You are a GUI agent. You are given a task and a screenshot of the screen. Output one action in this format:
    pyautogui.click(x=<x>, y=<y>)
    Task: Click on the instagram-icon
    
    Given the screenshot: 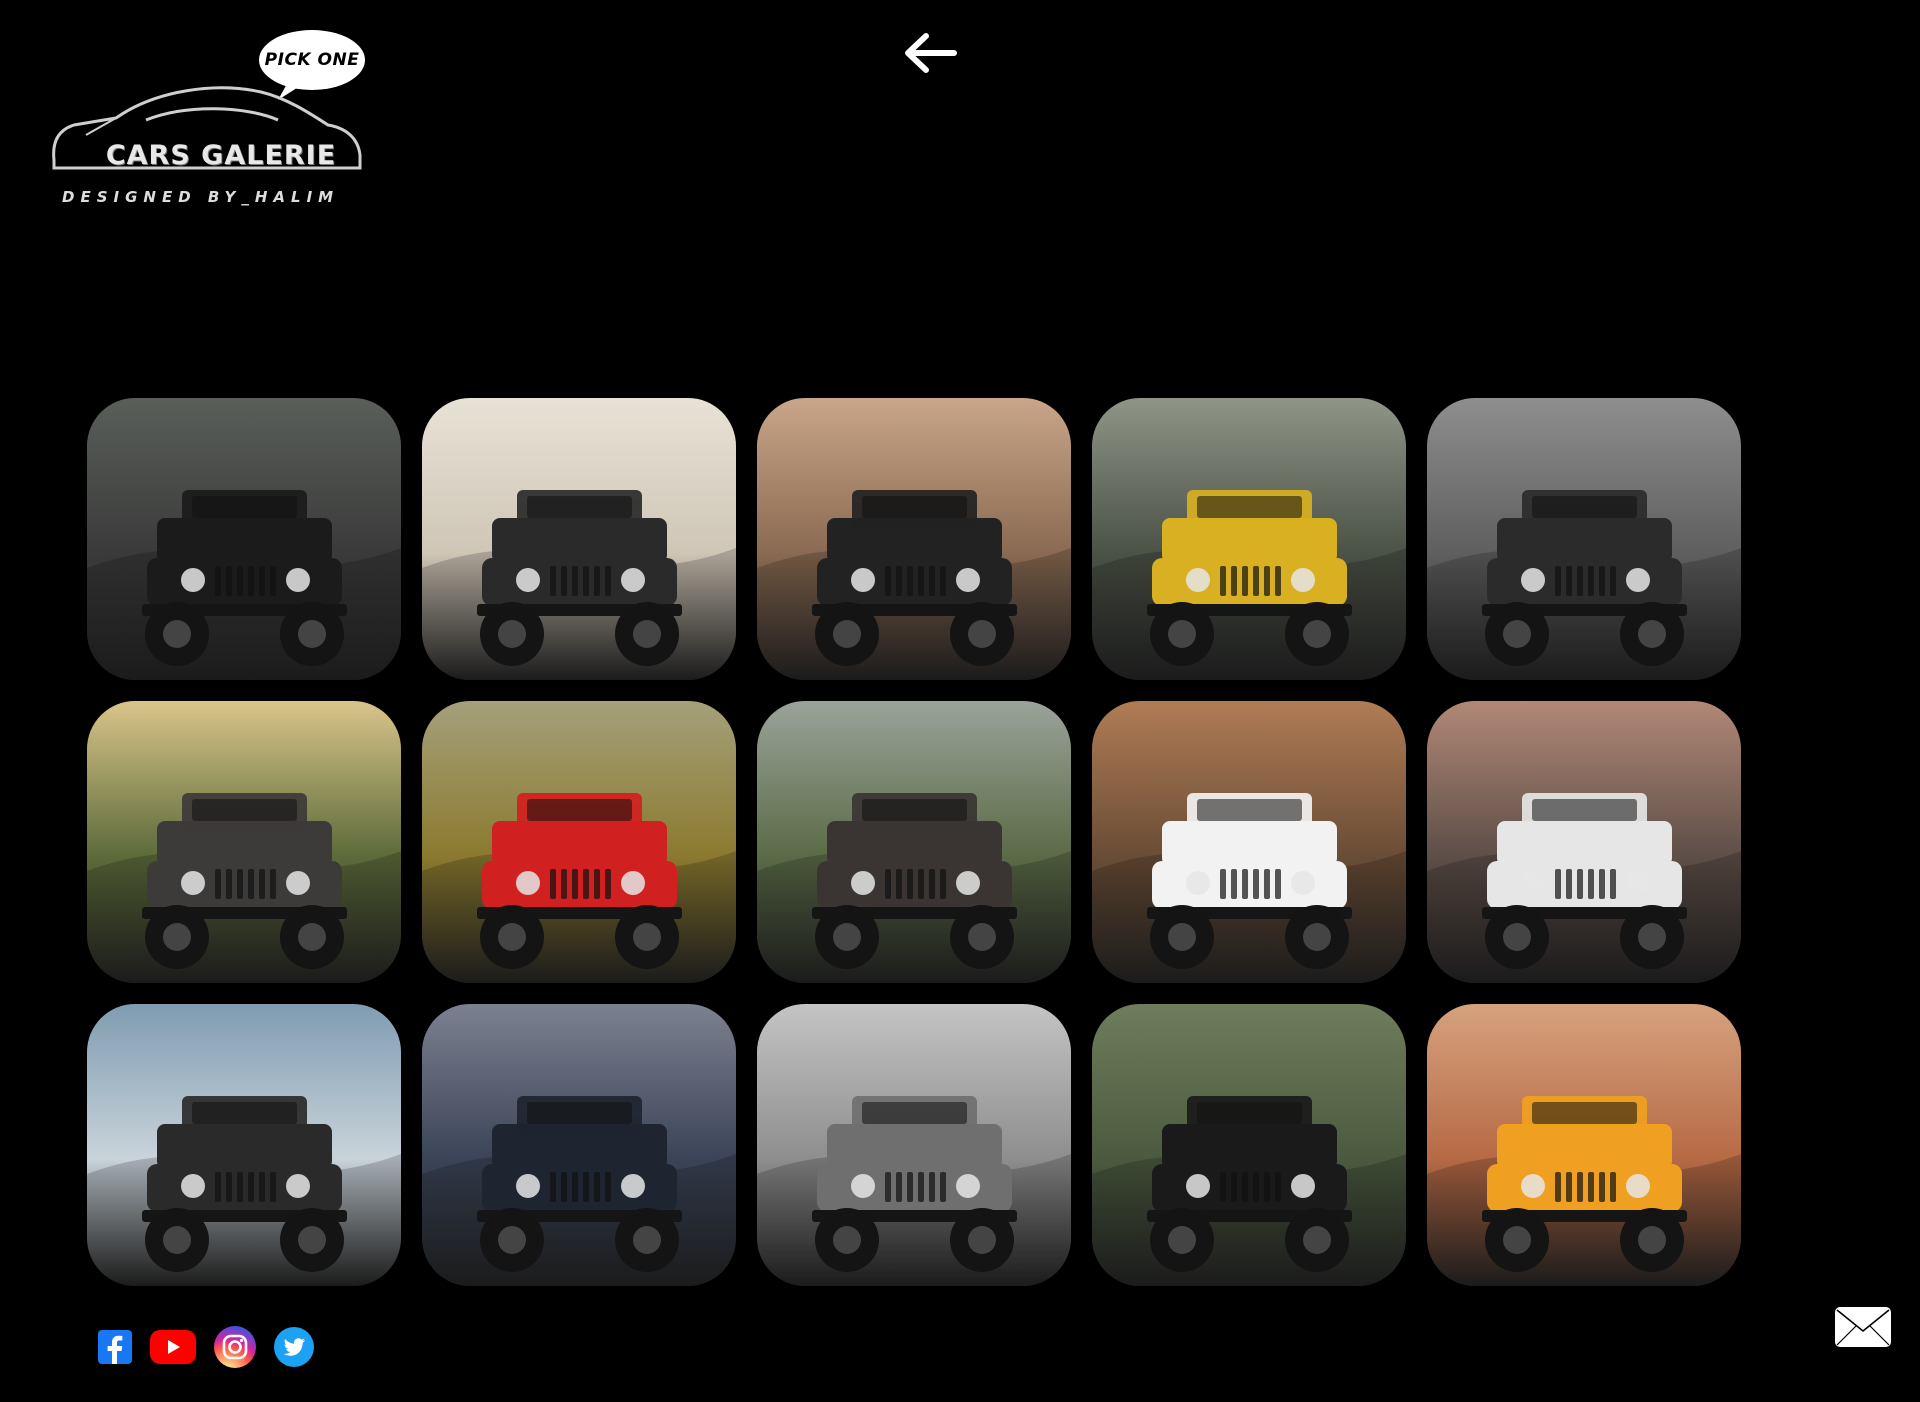 What is the action you would take?
    pyautogui.click(x=235, y=1347)
    